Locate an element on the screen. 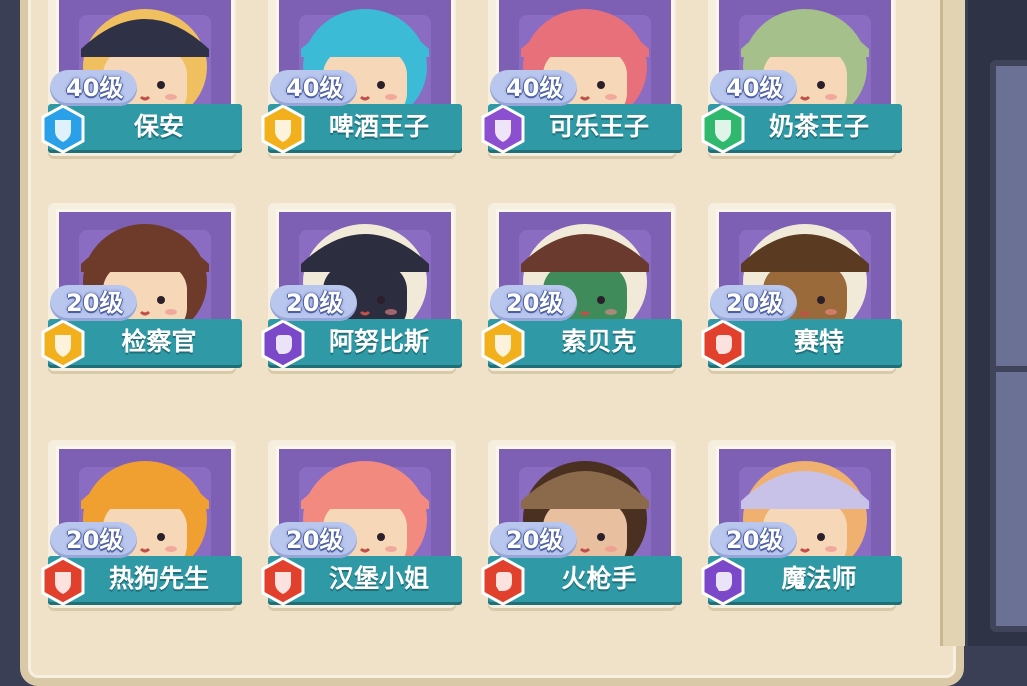 The width and height of the screenshot is (1027, 686). character-card: 火枪手 20级 is located at coordinates (581, 537).